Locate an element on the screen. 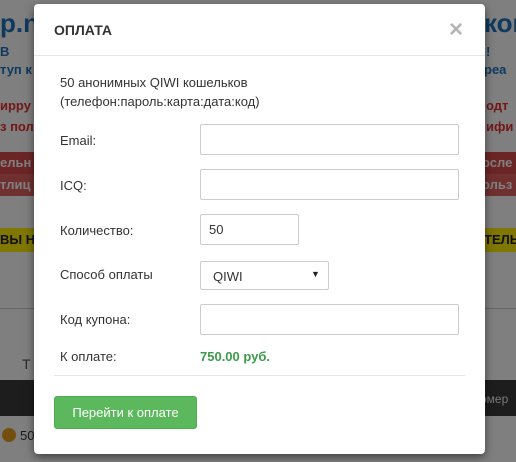  payment-method-select: QIWI ▼ is located at coordinates (264, 275).